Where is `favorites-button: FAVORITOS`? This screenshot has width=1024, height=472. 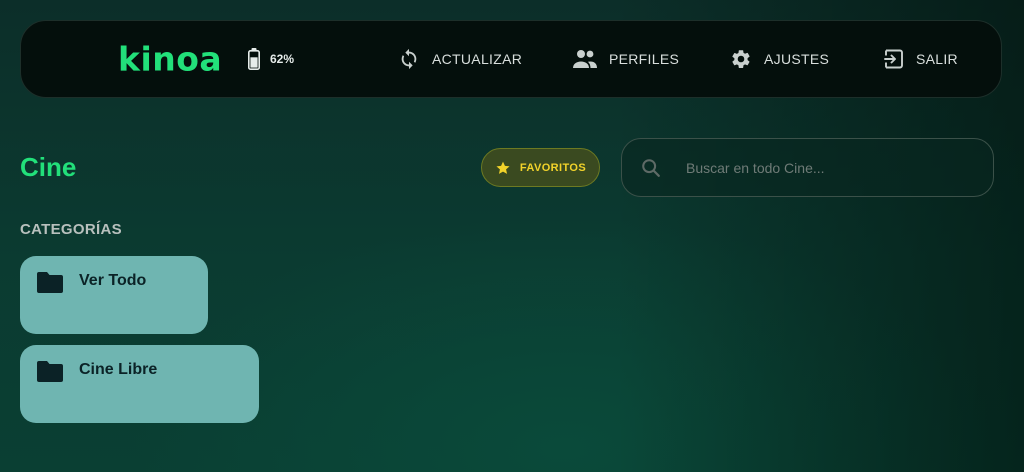 favorites-button: FAVORITOS is located at coordinates (540, 167).